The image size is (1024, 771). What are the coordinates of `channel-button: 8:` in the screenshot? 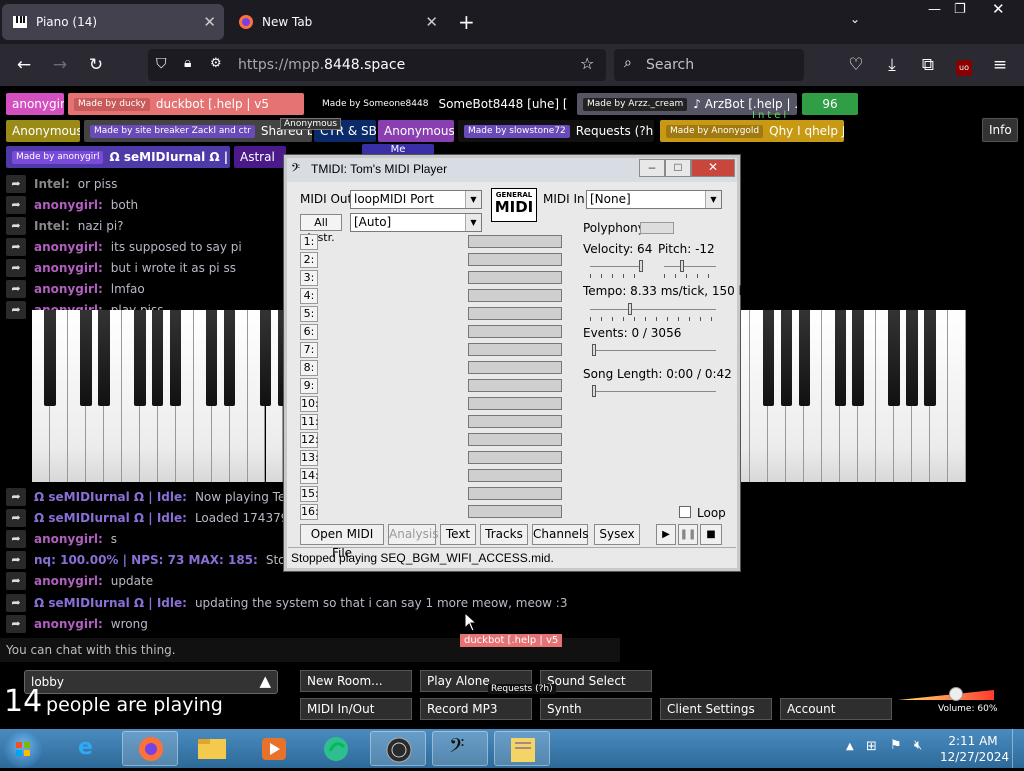 It's located at (309, 368).